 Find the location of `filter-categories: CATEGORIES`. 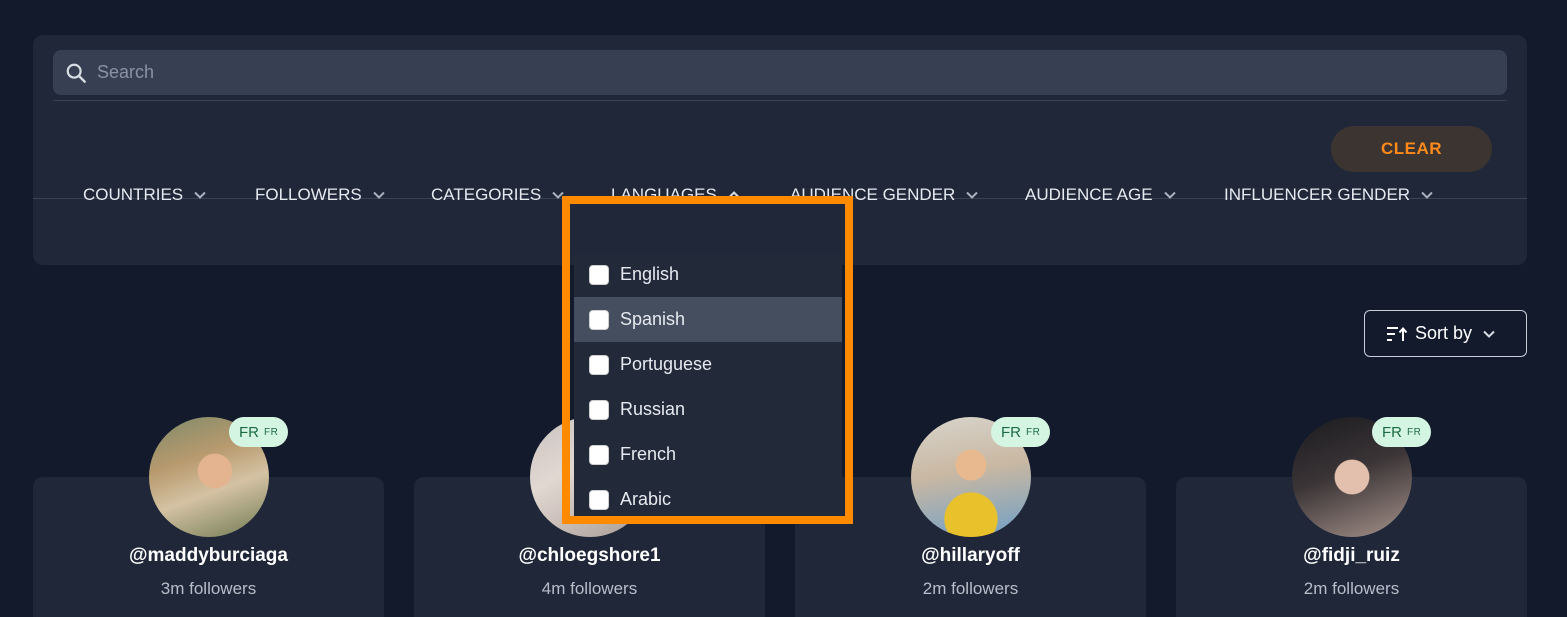

filter-categories: CATEGORIES is located at coordinates (498, 195).